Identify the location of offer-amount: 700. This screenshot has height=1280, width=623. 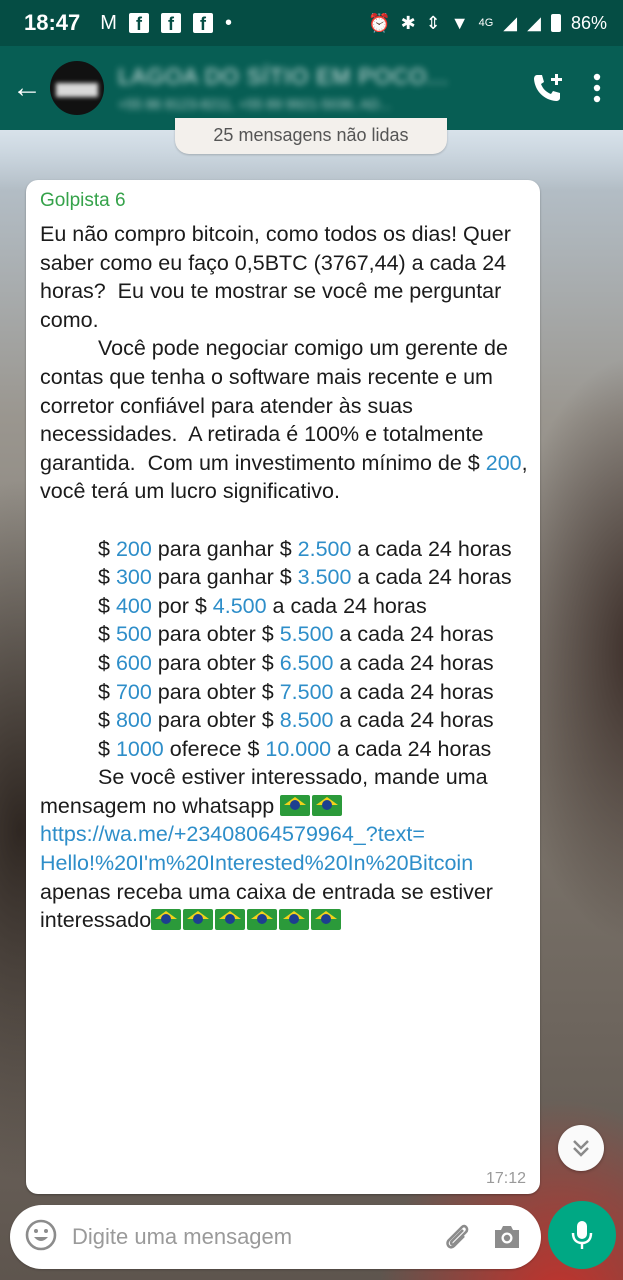
(133, 691).